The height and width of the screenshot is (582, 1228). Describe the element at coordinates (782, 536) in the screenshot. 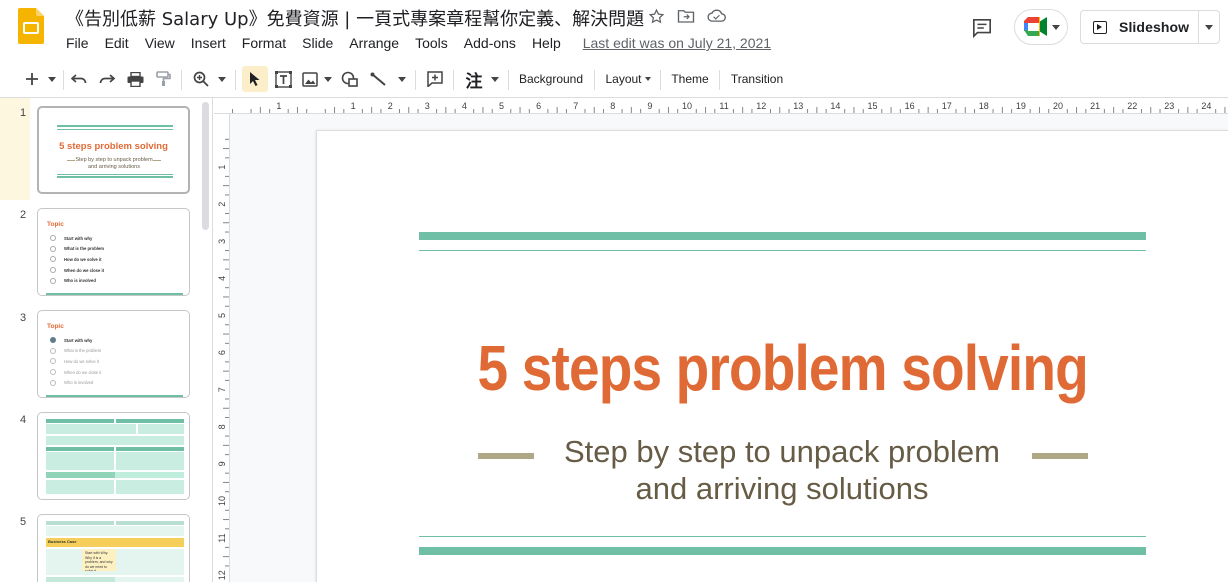

I see `bottom-accent-line` at that location.